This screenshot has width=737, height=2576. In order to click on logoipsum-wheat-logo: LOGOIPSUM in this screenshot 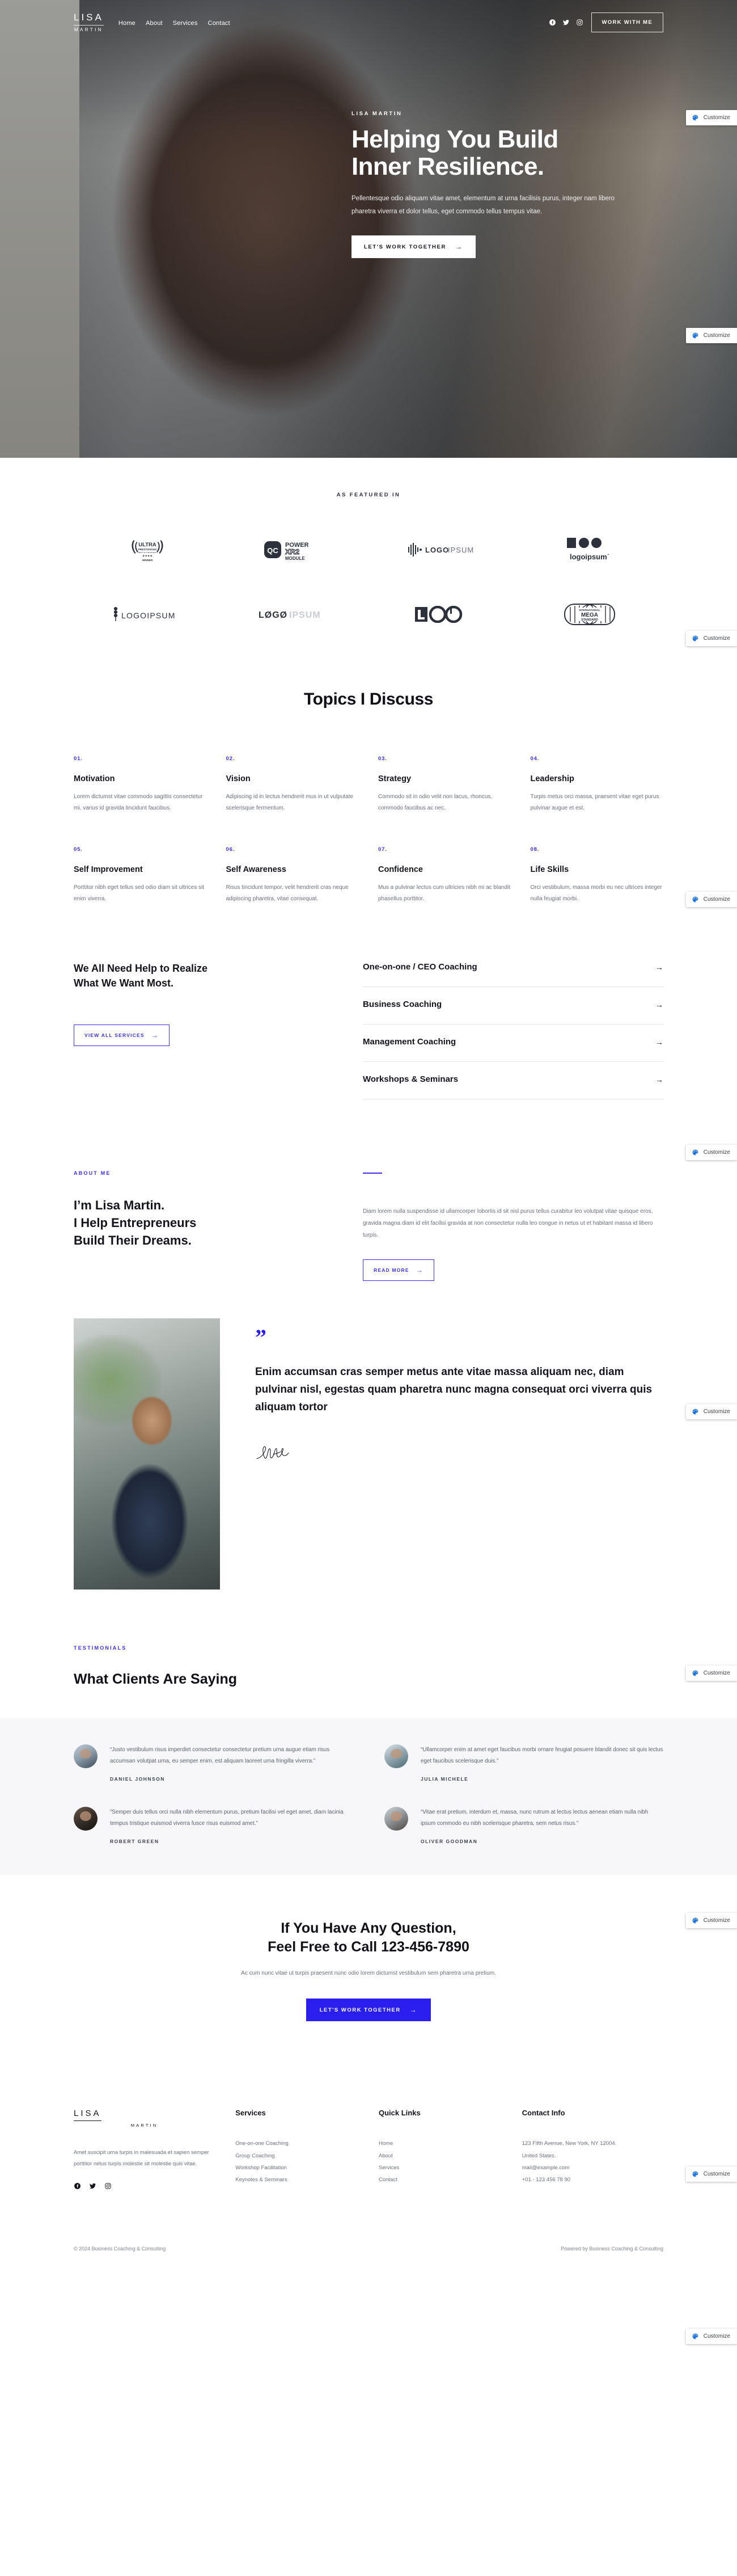, I will do `click(147, 614)`.